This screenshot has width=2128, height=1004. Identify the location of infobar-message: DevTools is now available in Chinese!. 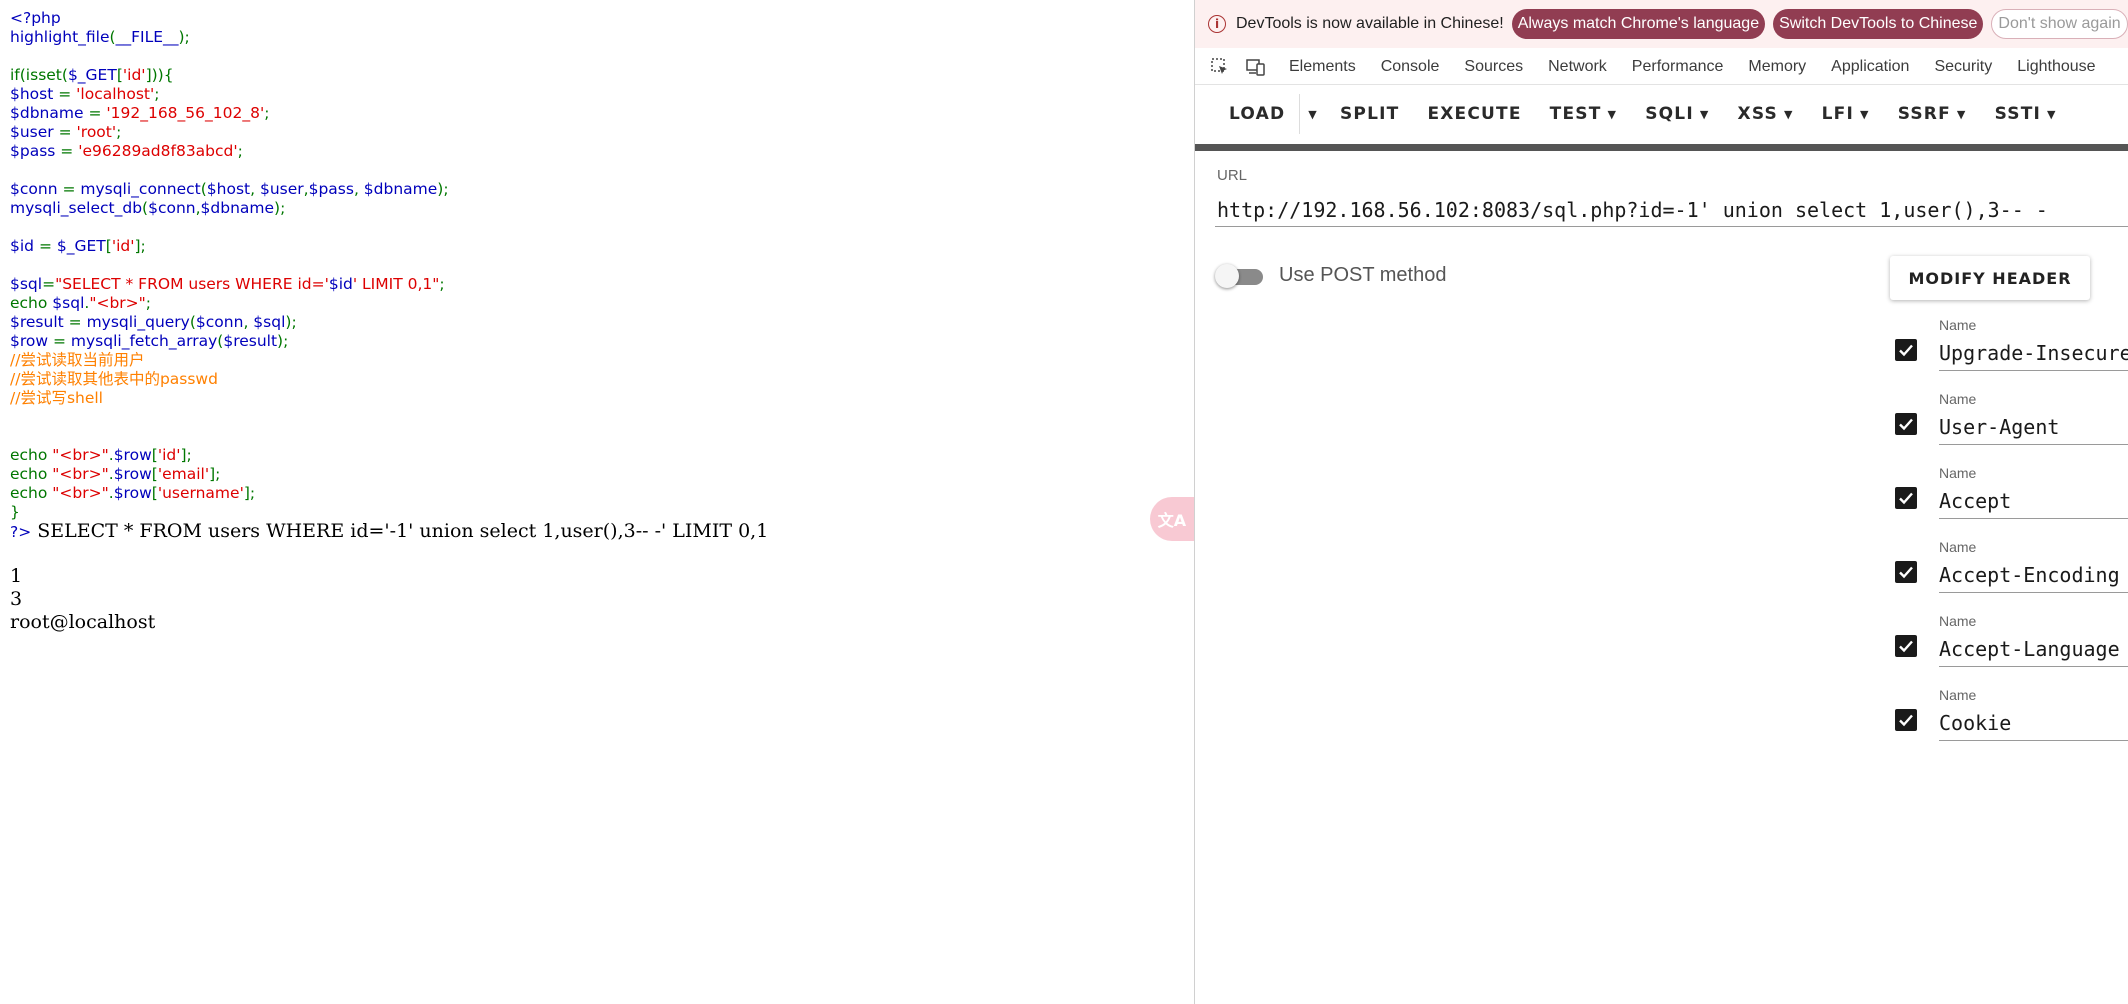
(1370, 23).